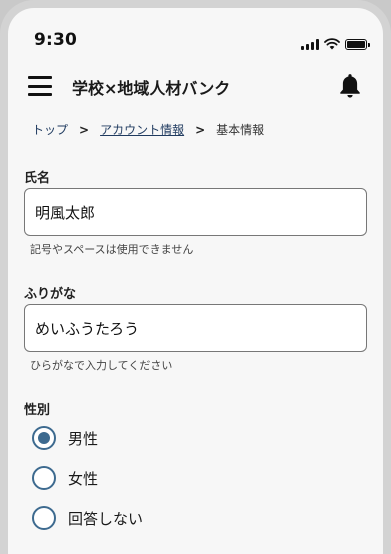 The height and width of the screenshot is (554, 391). What do you see at coordinates (151, 88) in the screenshot?
I see `app-title: 学校×地域人材バンク` at bounding box center [151, 88].